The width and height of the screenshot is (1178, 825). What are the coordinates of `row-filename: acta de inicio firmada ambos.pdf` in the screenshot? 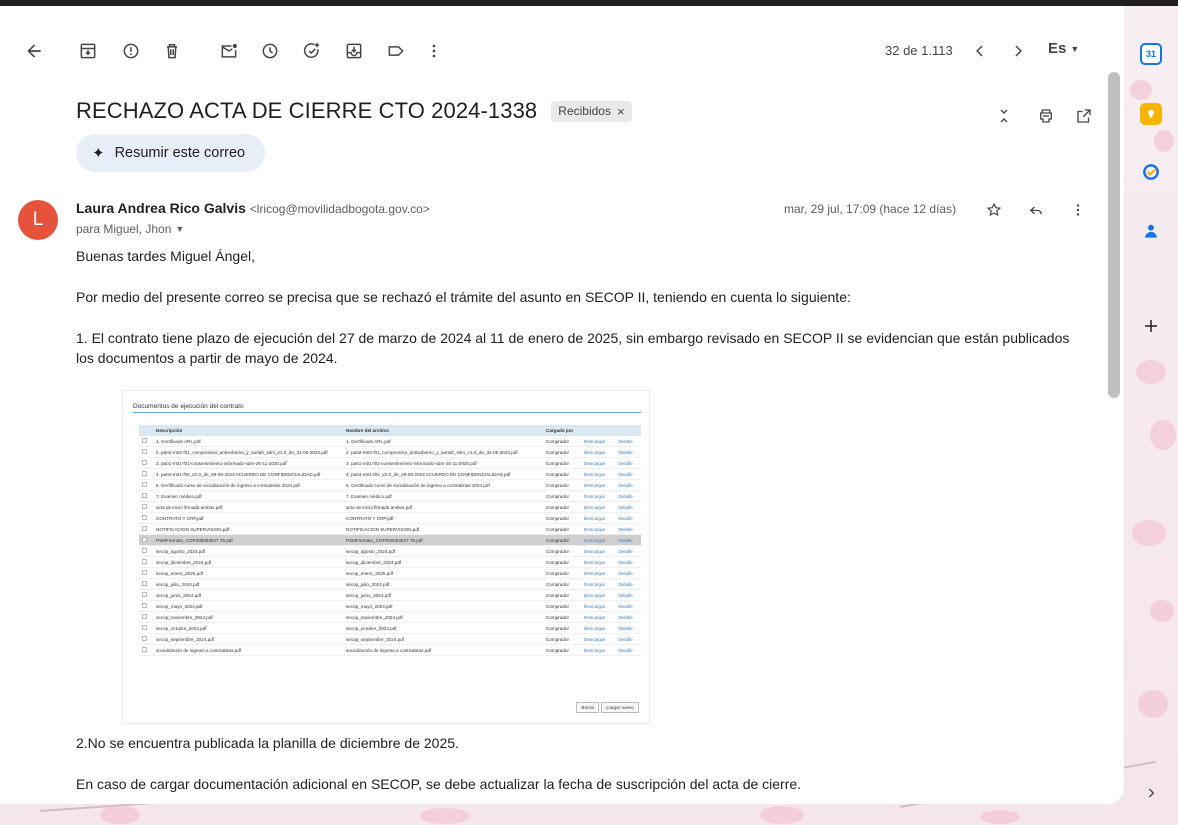 It's located at (443, 507).